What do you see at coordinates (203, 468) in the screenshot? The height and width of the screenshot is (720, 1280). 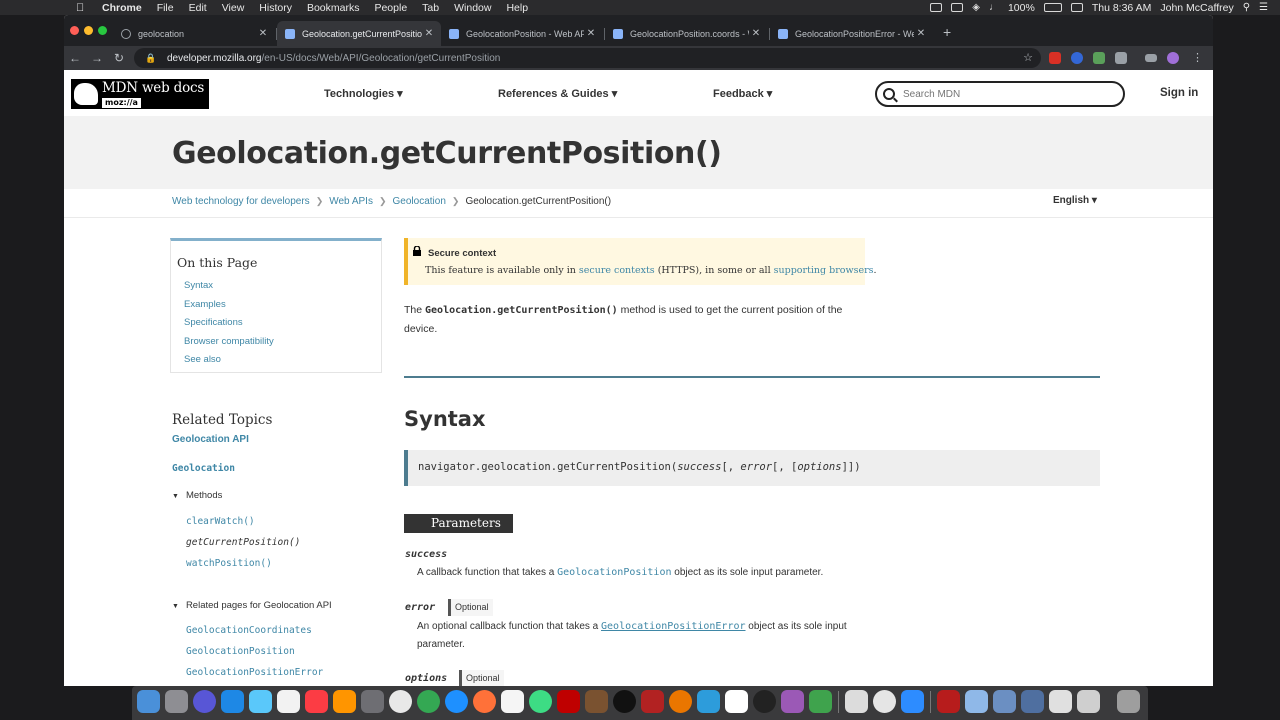 I see `geolocation-interface-link: Geolocation` at bounding box center [203, 468].